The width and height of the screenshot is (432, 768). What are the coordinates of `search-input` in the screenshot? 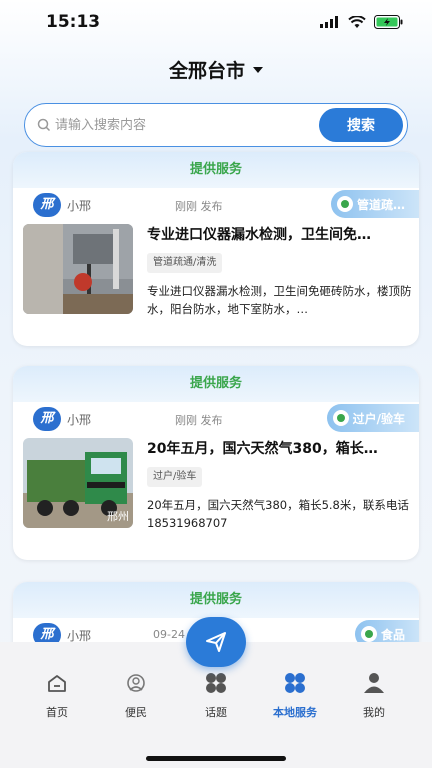 It's located at (175, 125).